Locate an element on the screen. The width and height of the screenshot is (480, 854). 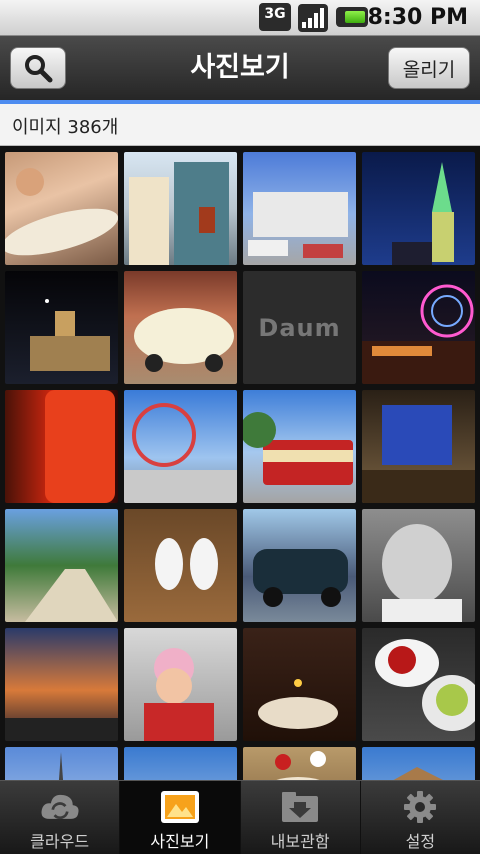
photo-sky-coast is located at coordinates (180, 763).